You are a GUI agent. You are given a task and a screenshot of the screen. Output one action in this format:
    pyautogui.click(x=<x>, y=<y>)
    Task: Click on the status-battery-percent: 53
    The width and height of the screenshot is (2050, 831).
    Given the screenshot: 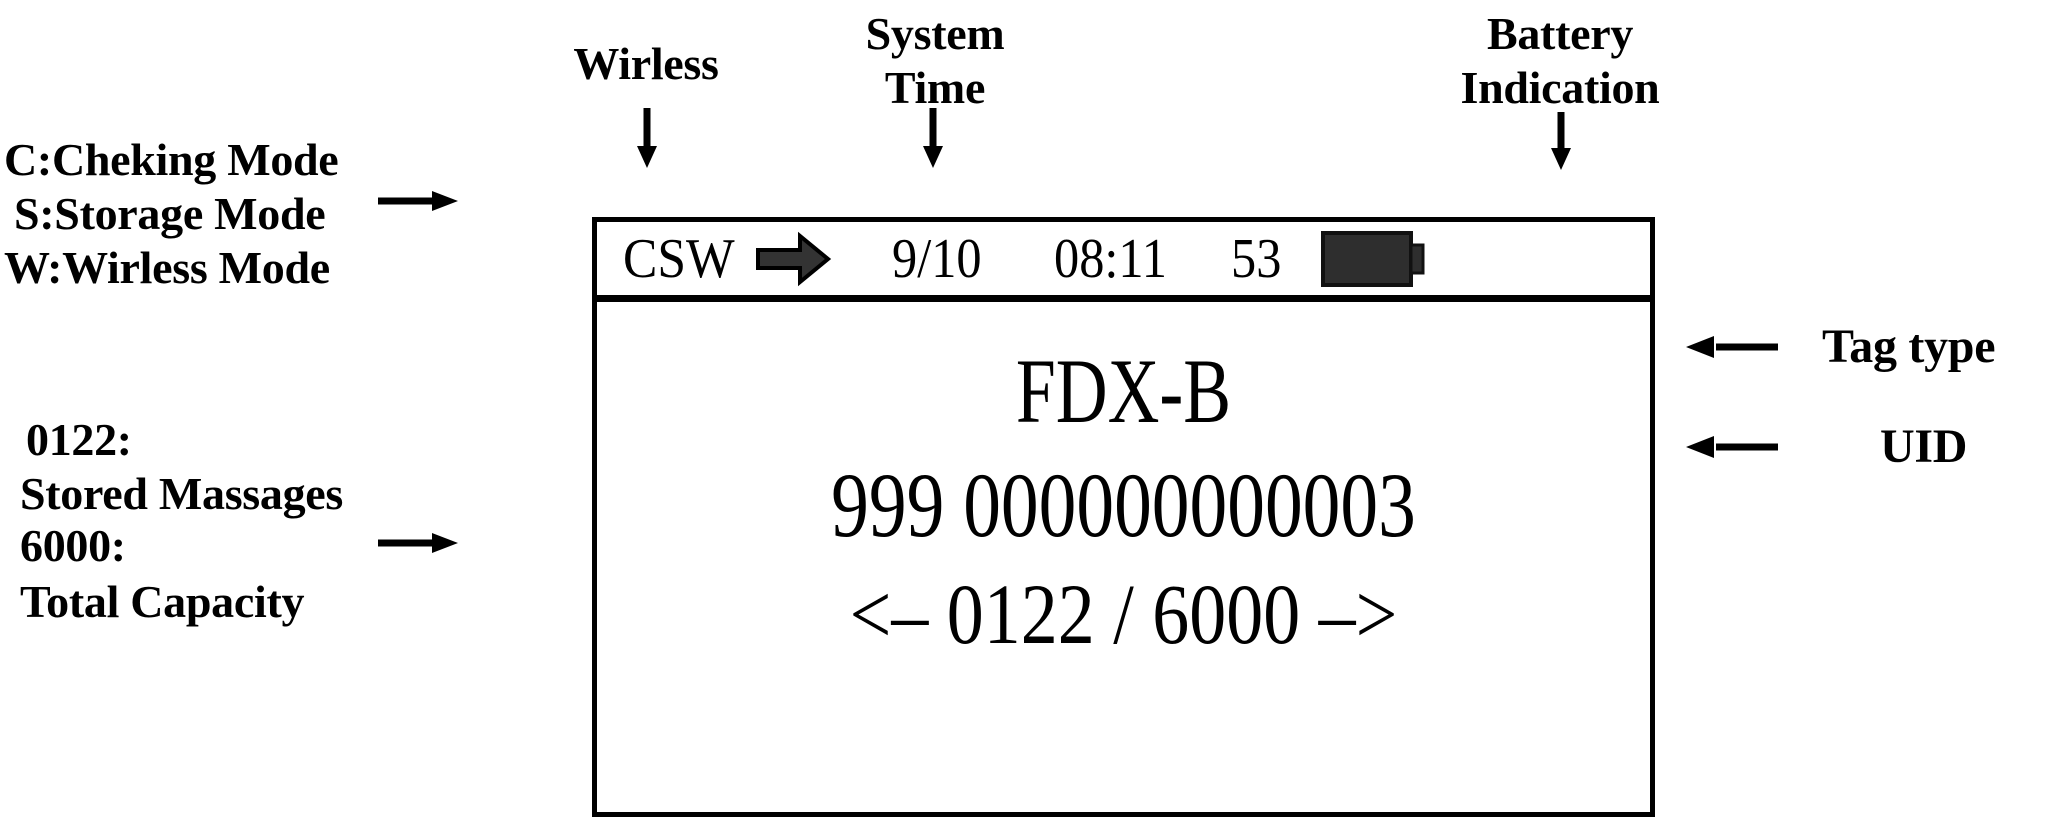 What is the action you would take?
    pyautogui.click(x=1256, y=258)
    